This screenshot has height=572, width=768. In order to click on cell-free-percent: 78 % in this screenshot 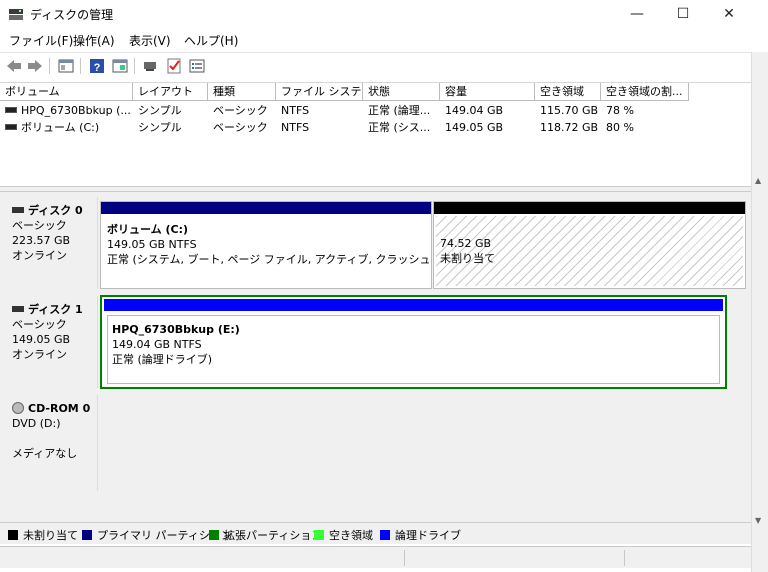, I will do `click(620, 110)`.